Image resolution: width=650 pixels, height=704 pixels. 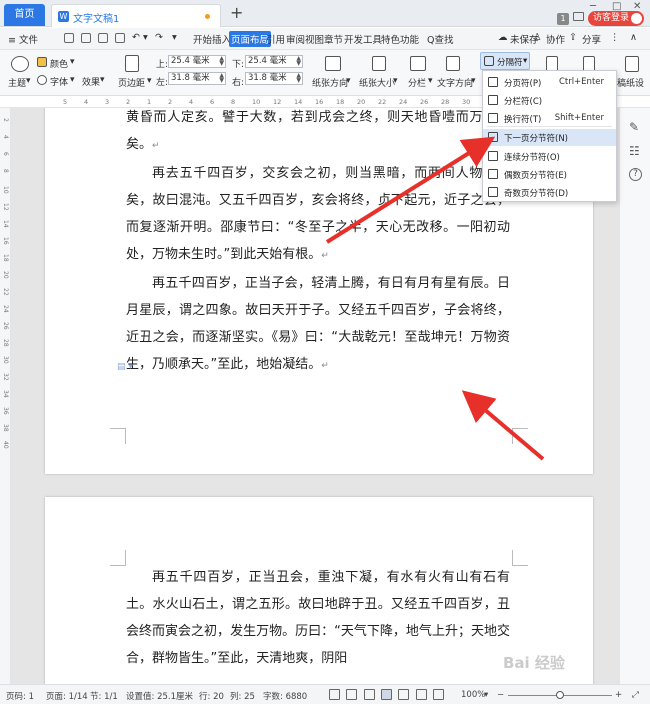 I want to click on print-preview-icon, so click(x=120, y=38).